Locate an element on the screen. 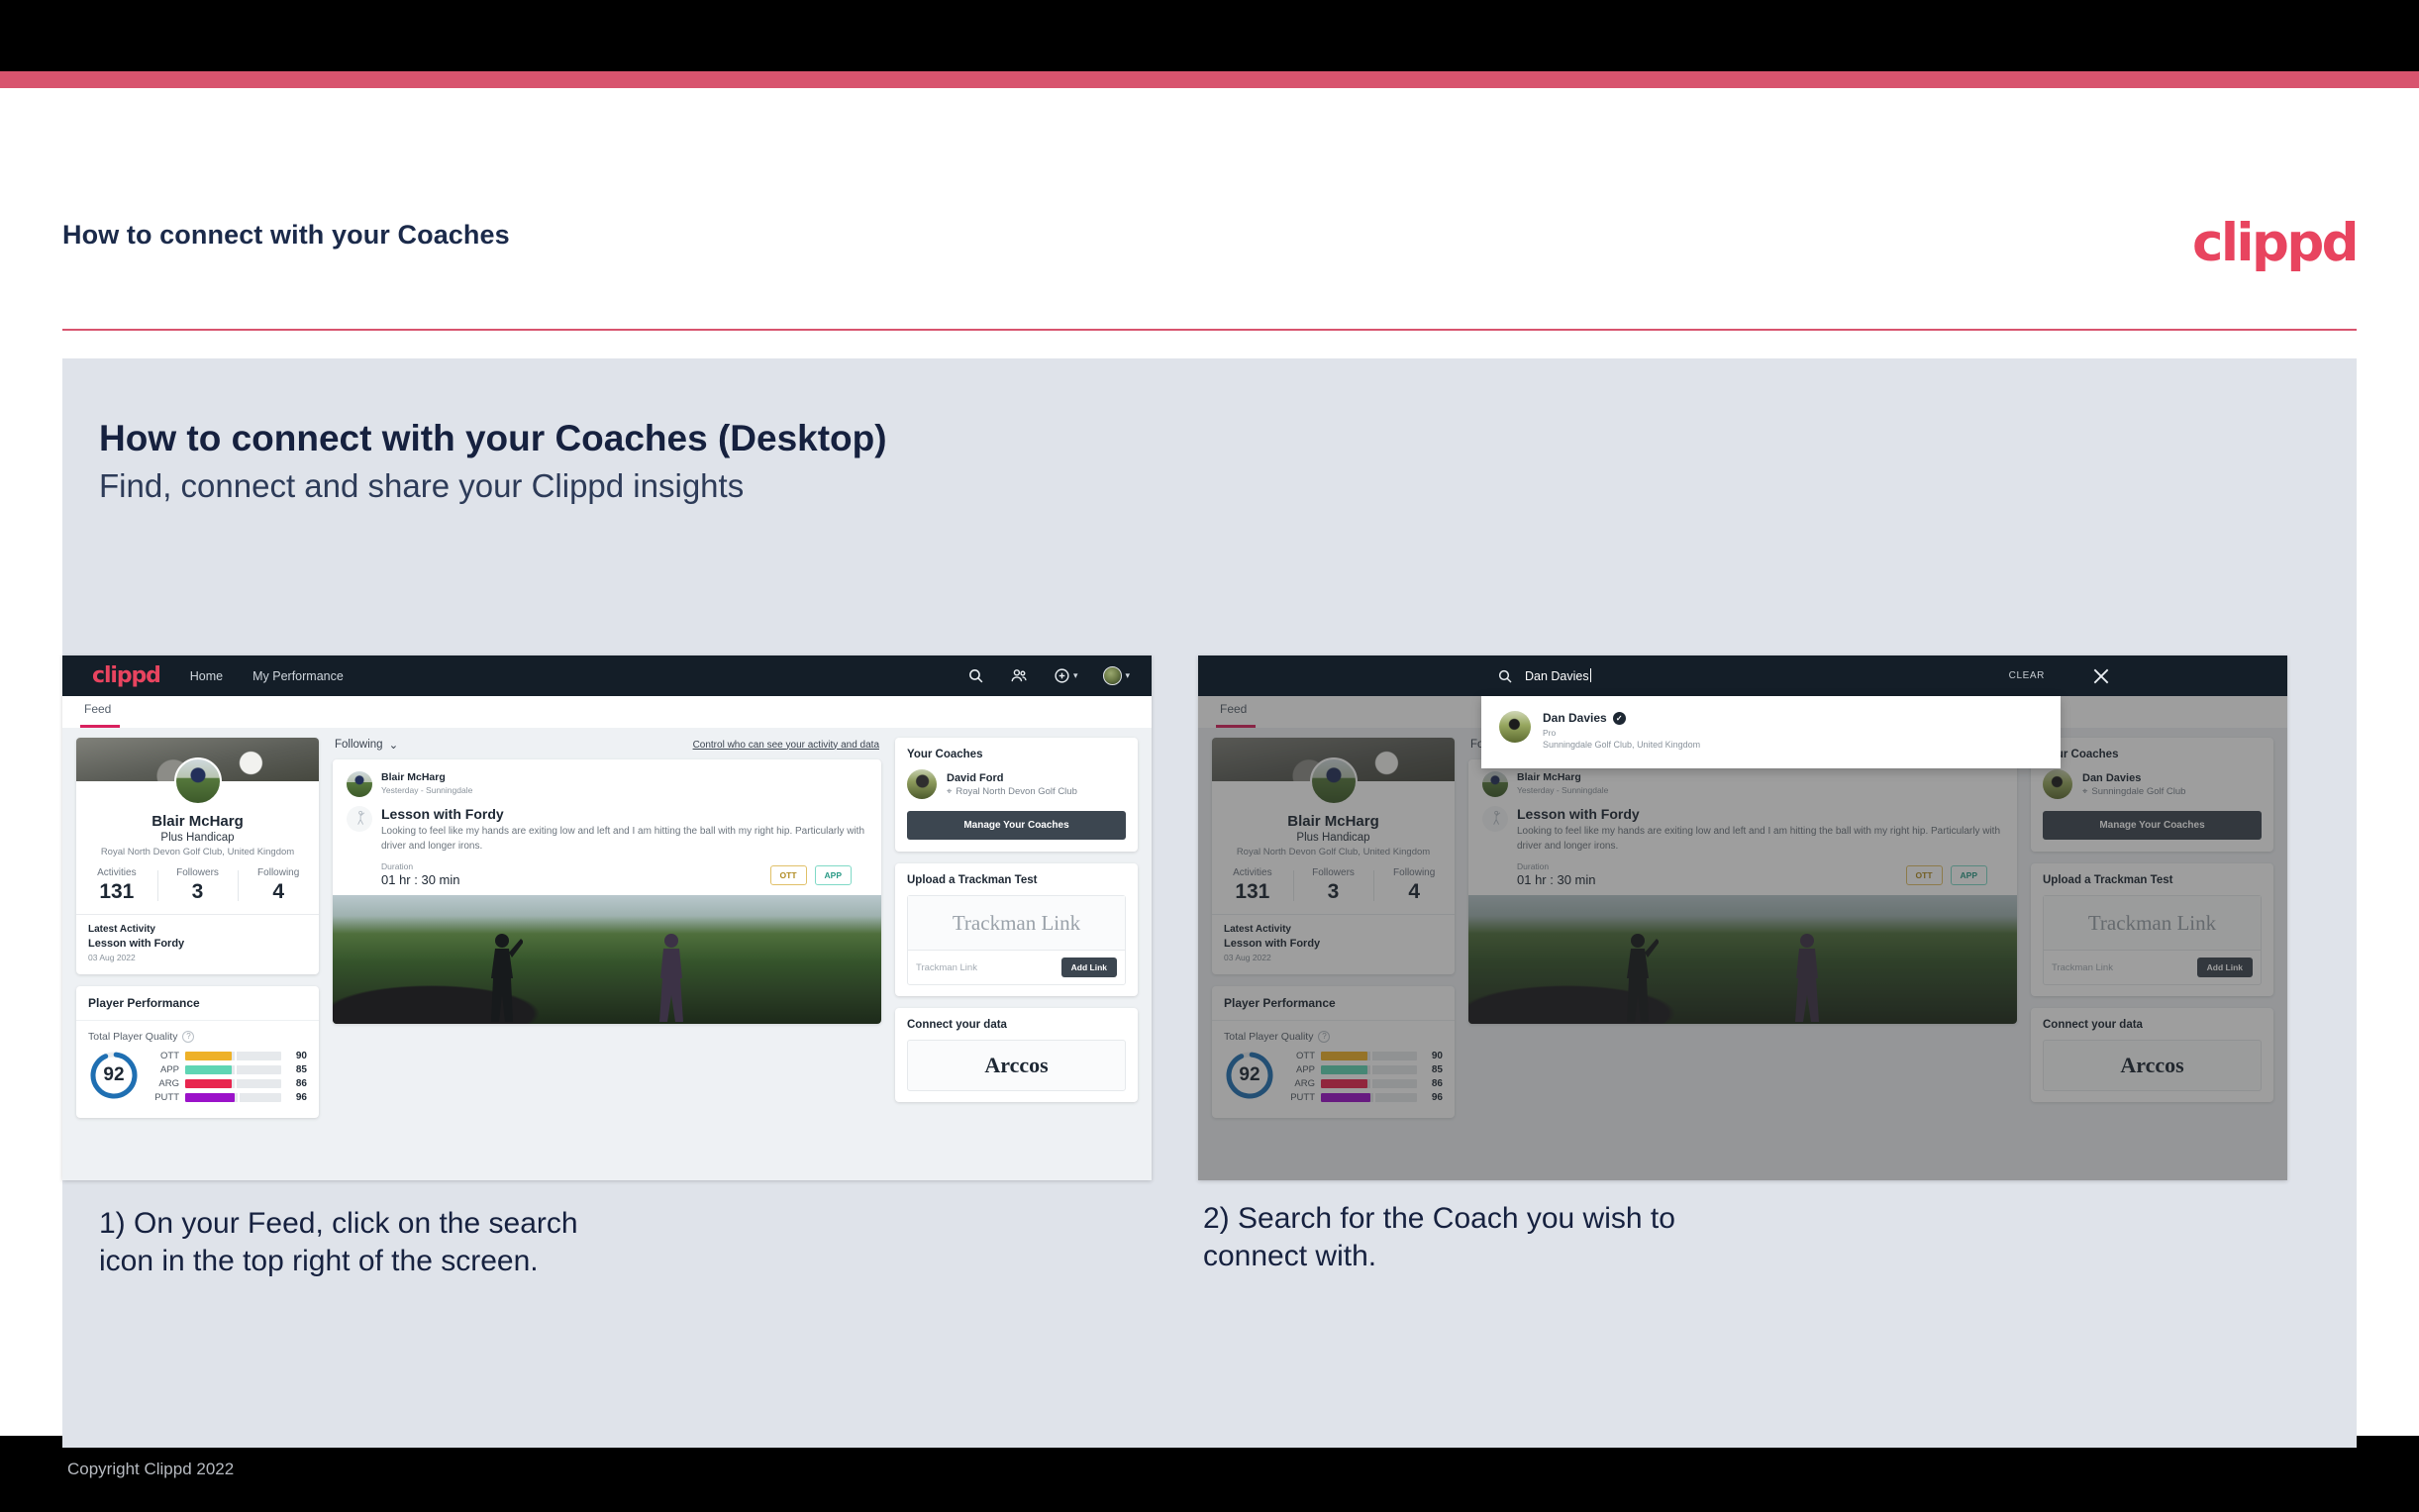  post-title: Lesson with Fordy is located at coordinates (442, 814).